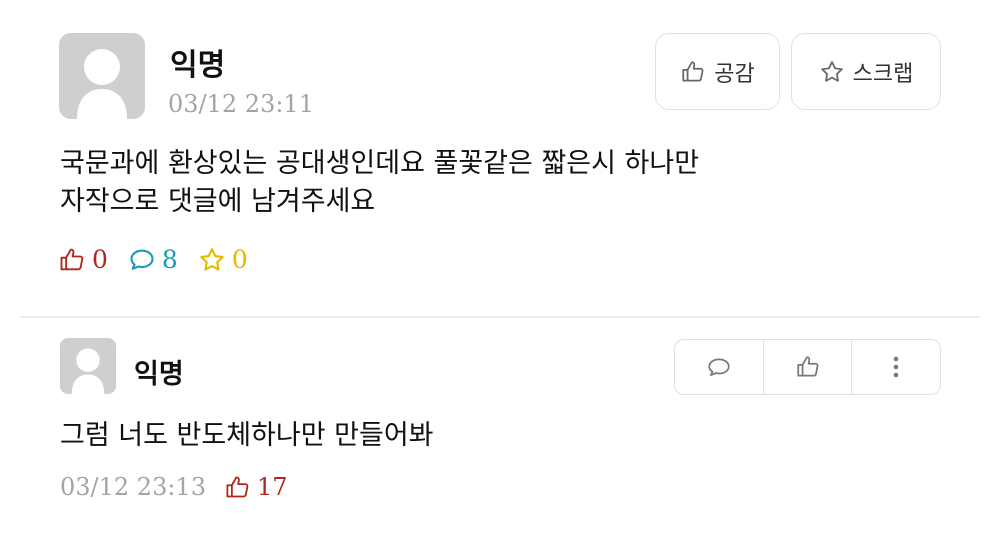 The height and width of the screenshot is (550, 1000). I want to click on post-content-line: 자작으로 댓글에 남겨주세요, so click(218, 201).